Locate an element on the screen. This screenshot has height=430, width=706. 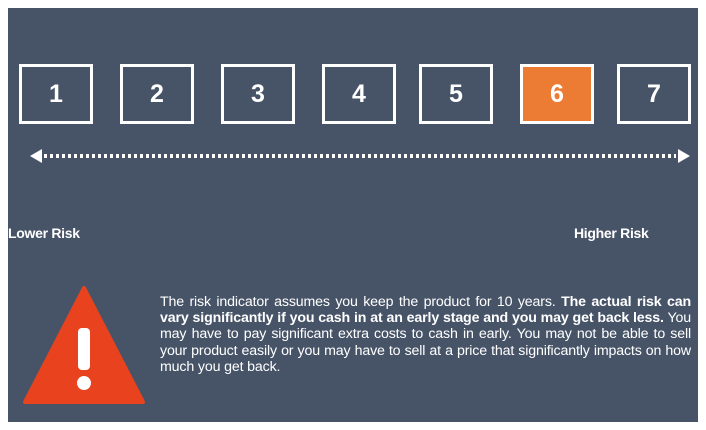
warning-triangle-icon is located at coordinates (84, 346).